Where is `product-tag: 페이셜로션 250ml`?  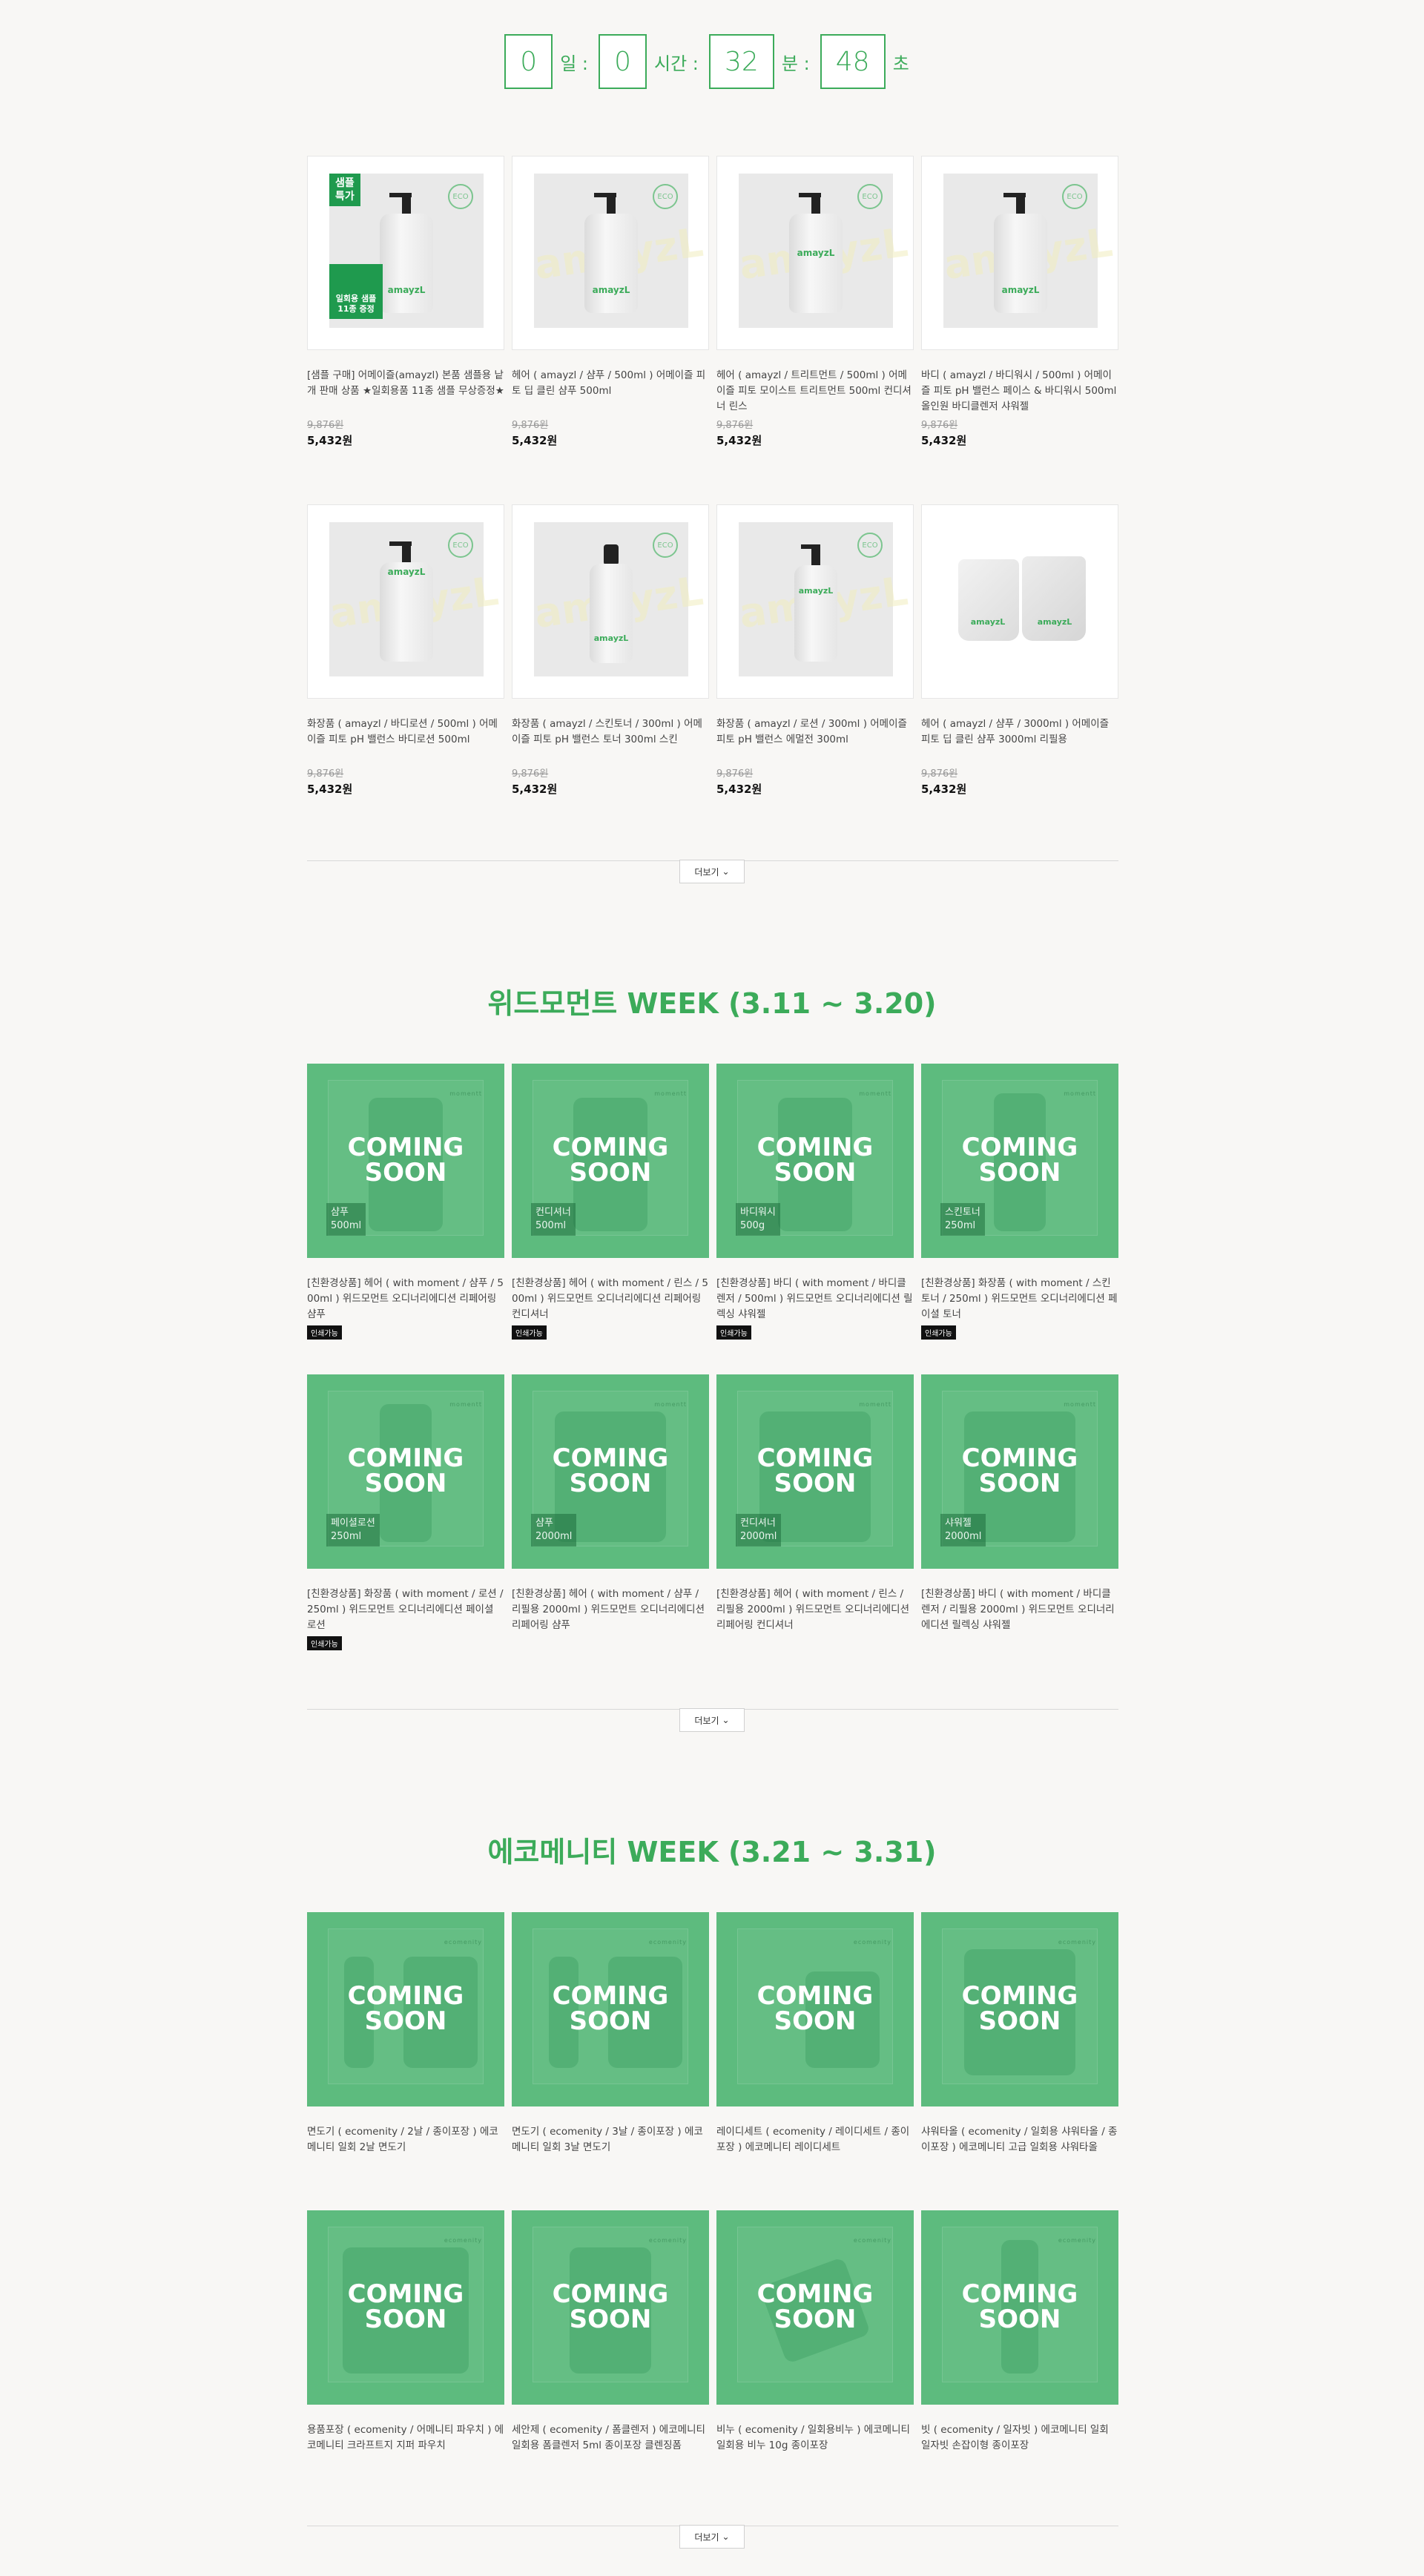 product-tag: 페이셜로션 250ml is located at coordinates (353, 1530).